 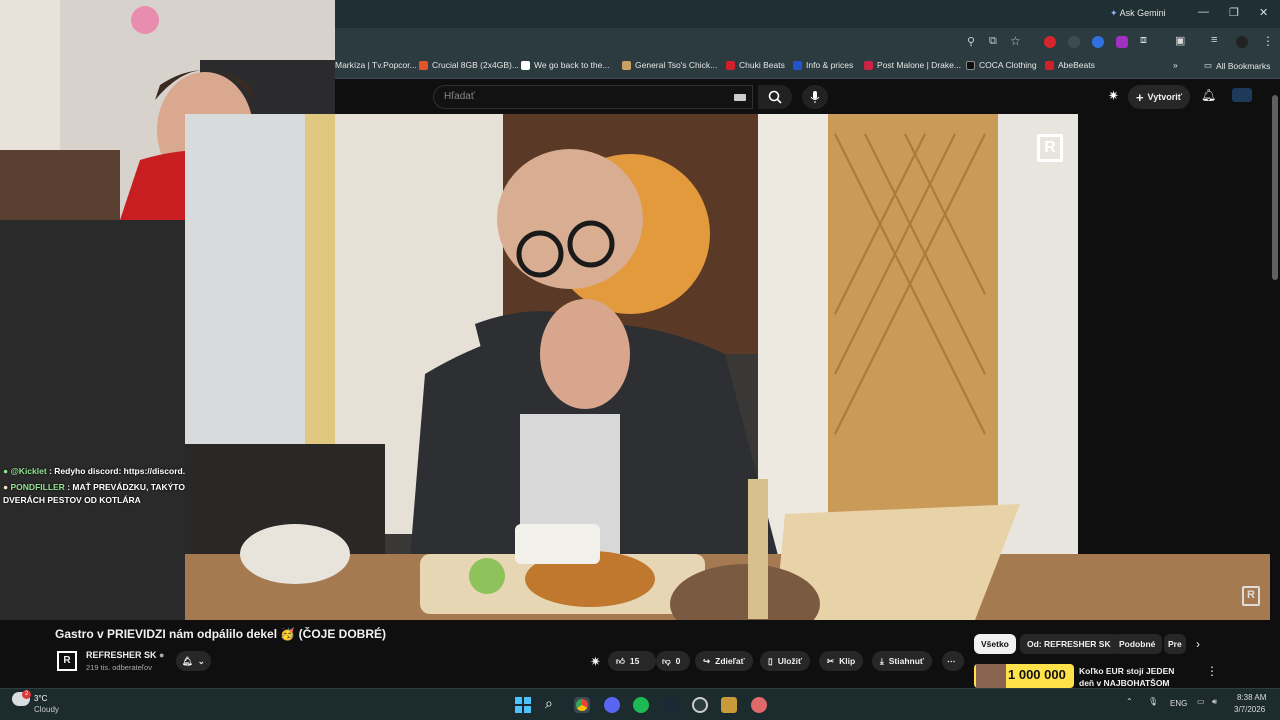 I want to click on more-vert-icon: ⋮, so click(x=1212, y=671).